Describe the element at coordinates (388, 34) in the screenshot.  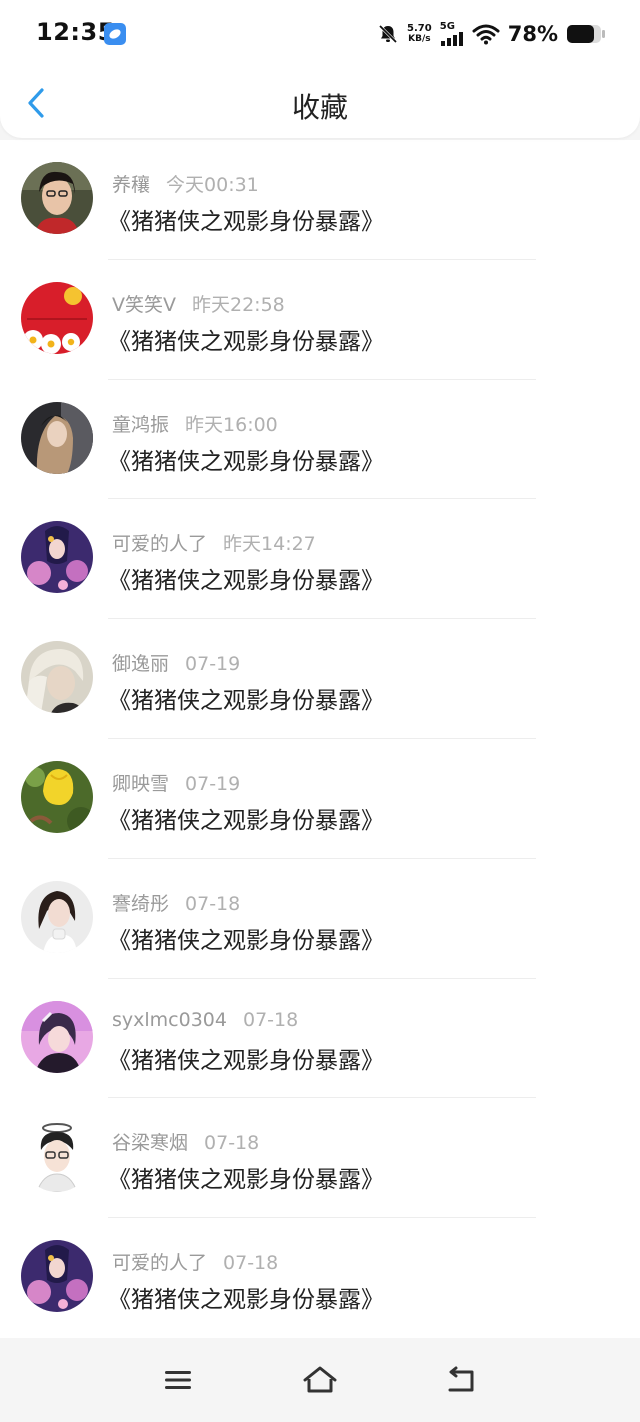
I see `mute-bell-icon` at that location.